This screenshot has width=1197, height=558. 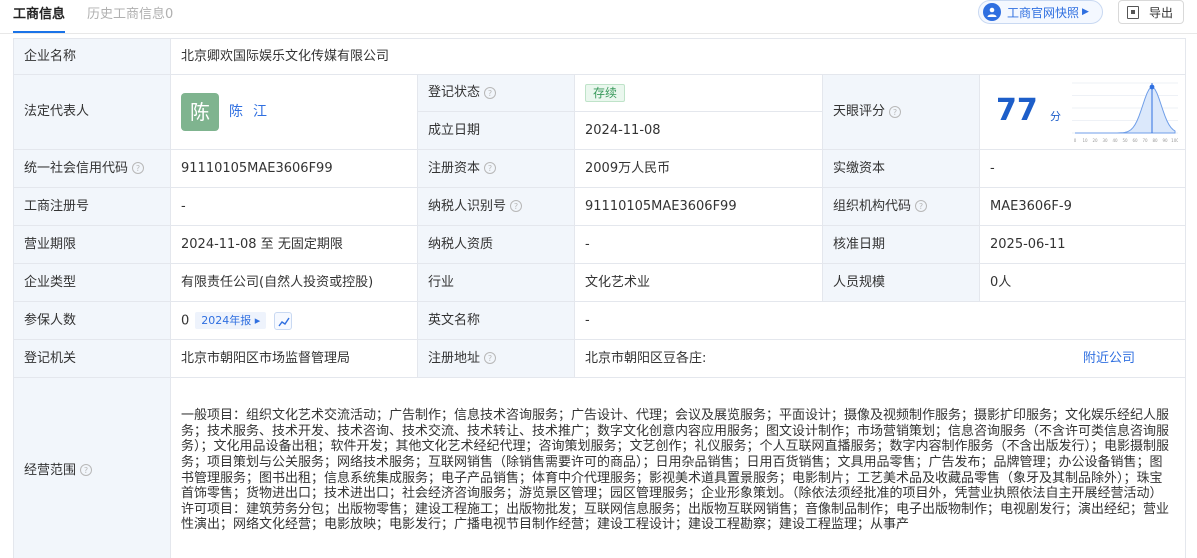 I want to click on chart-tick-label: 80, so click(x=1155, y=140).